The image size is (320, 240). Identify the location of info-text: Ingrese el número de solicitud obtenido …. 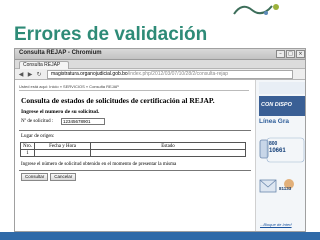
(99, 164).